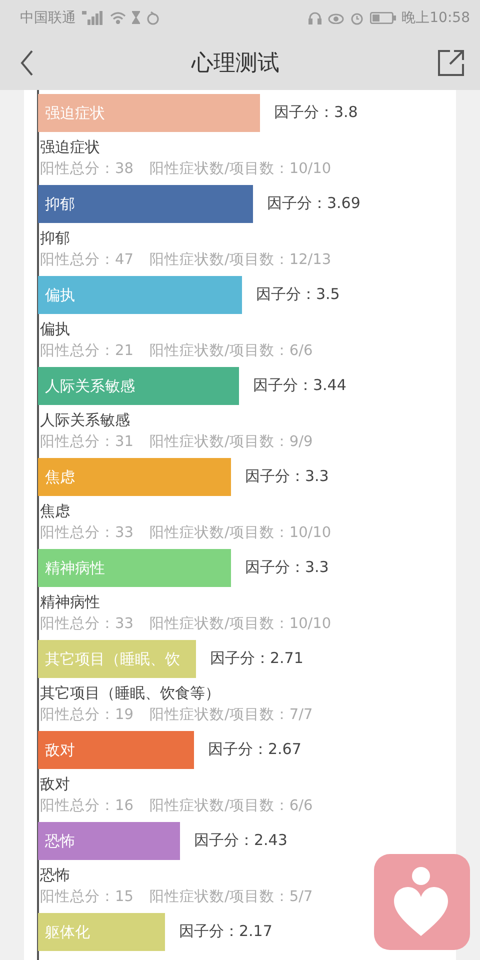 This screenshot has height=960, width=480. I want to click on hourglass-icon, so click(136, 17).